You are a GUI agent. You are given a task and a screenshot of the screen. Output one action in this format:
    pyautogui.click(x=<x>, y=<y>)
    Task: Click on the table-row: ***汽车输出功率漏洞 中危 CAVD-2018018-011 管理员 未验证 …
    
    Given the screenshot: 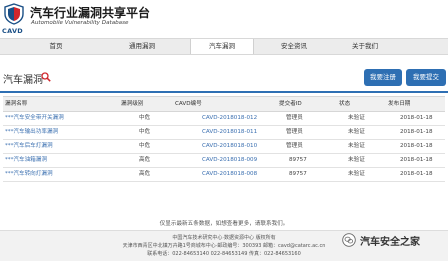 What is the action you would take?
    pyautogui.click(x=224, y=133)
    